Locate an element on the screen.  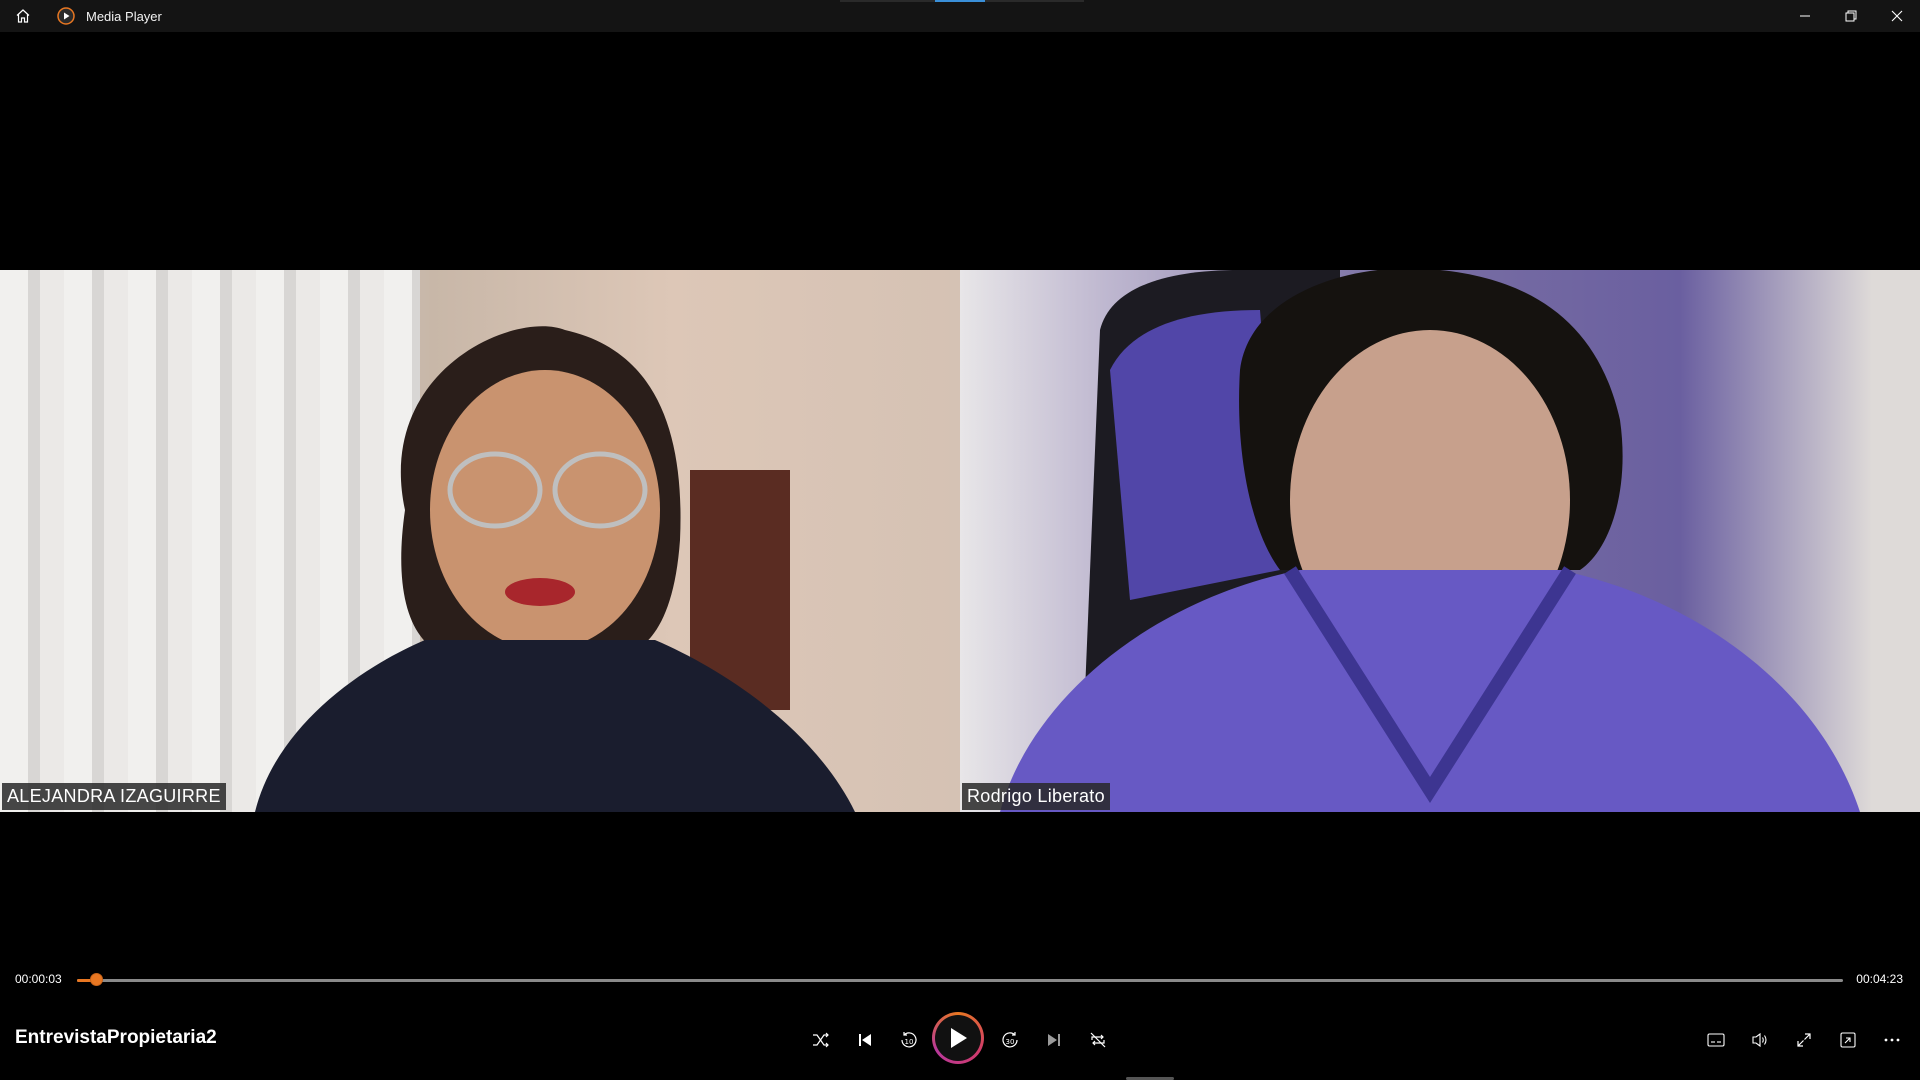
total-time: 00:04:23 is located at coordinates (1879, 979).